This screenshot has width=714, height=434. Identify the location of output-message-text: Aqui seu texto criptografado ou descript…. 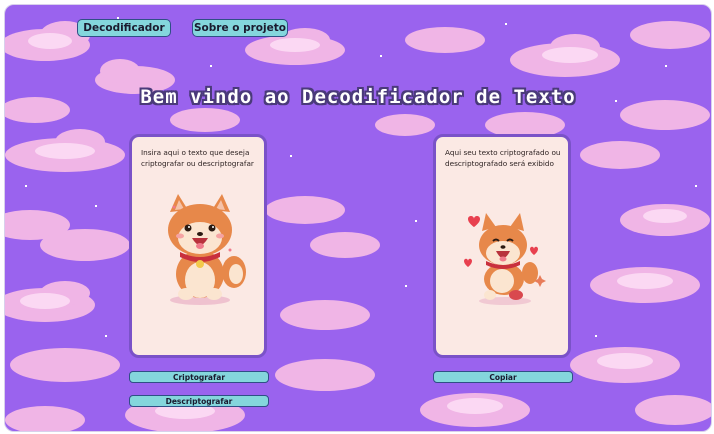
(503, 158).